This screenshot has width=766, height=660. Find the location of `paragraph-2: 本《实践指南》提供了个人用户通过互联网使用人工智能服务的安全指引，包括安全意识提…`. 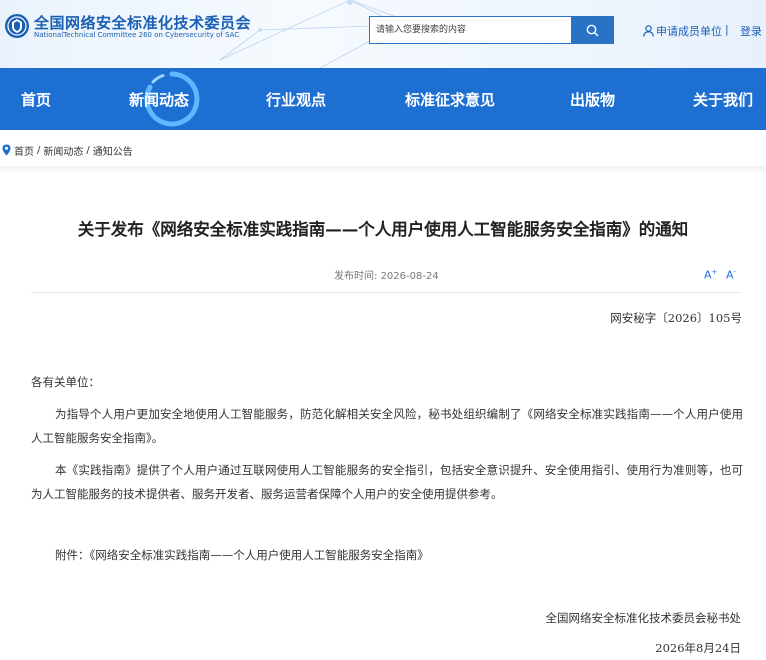

paragraph-2: 本《实践指南》提供了个人用户通过互联网使用人工智能服务的安全指引，包括安全意识提… is located at coordinates (387, 482).